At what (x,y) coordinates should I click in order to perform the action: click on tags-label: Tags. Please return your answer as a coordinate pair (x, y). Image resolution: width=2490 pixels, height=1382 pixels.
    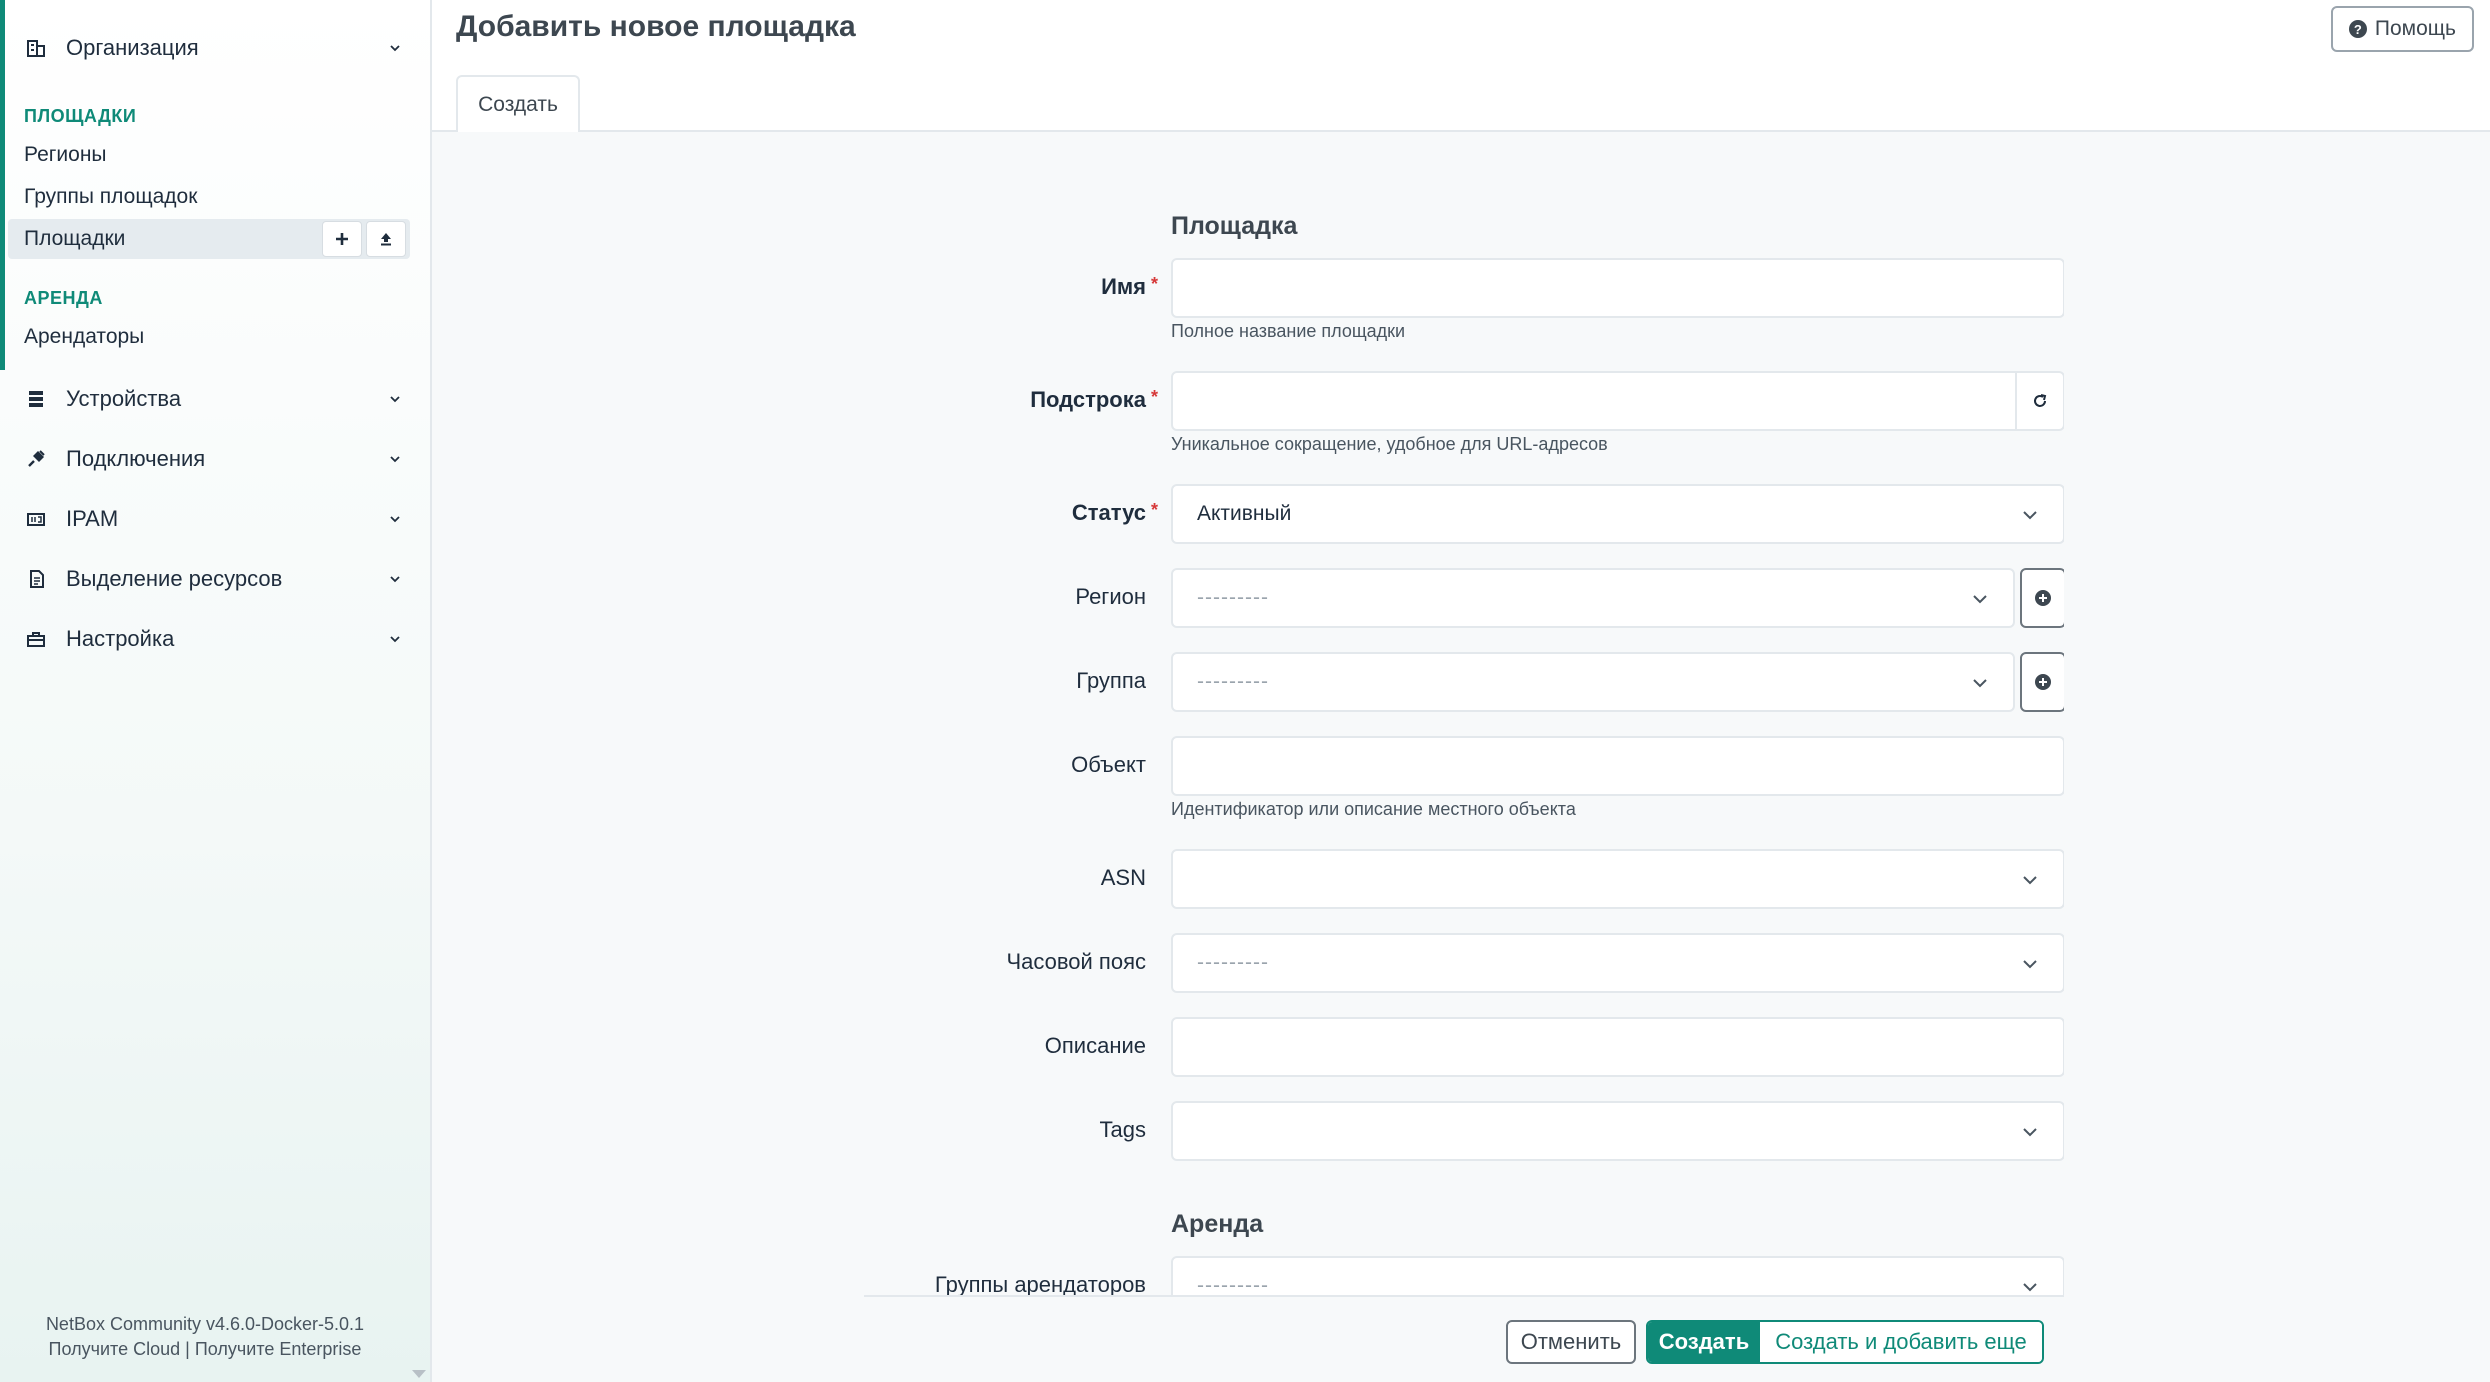
    Looking at the image, I should click on (1122, 1129).